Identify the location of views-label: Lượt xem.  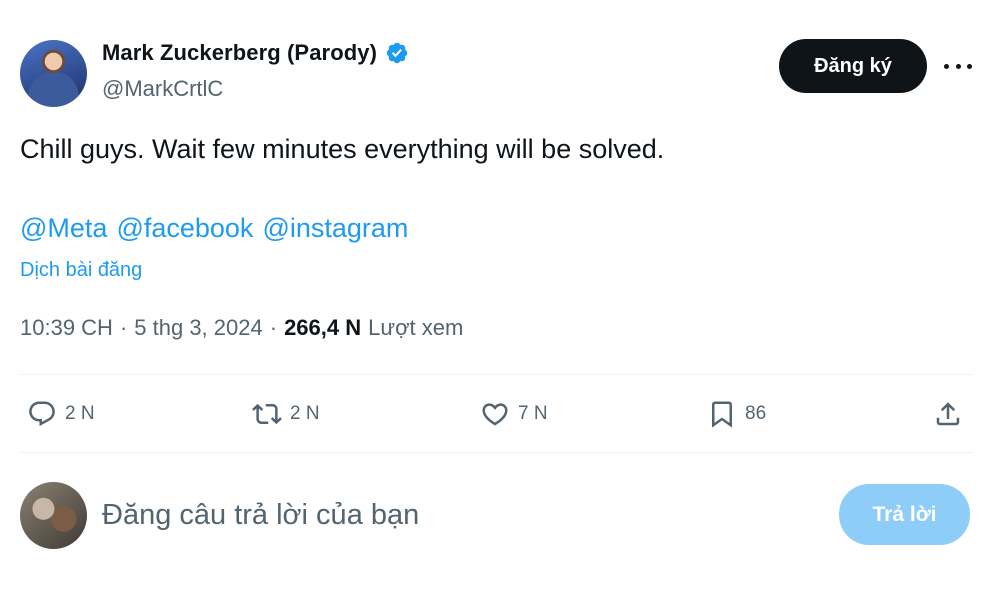
(416, 327).